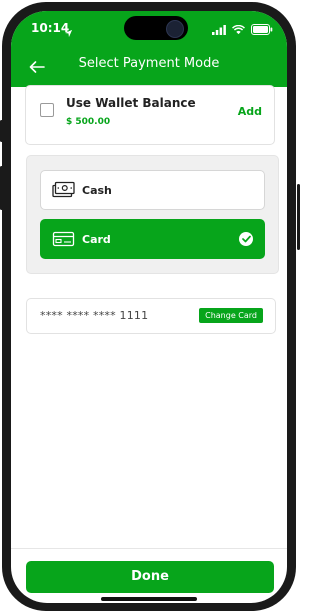  What do you see at coordinates (150, 577) in the screenshot?
I see `done-button: Done` at bounding box center [150, 577].